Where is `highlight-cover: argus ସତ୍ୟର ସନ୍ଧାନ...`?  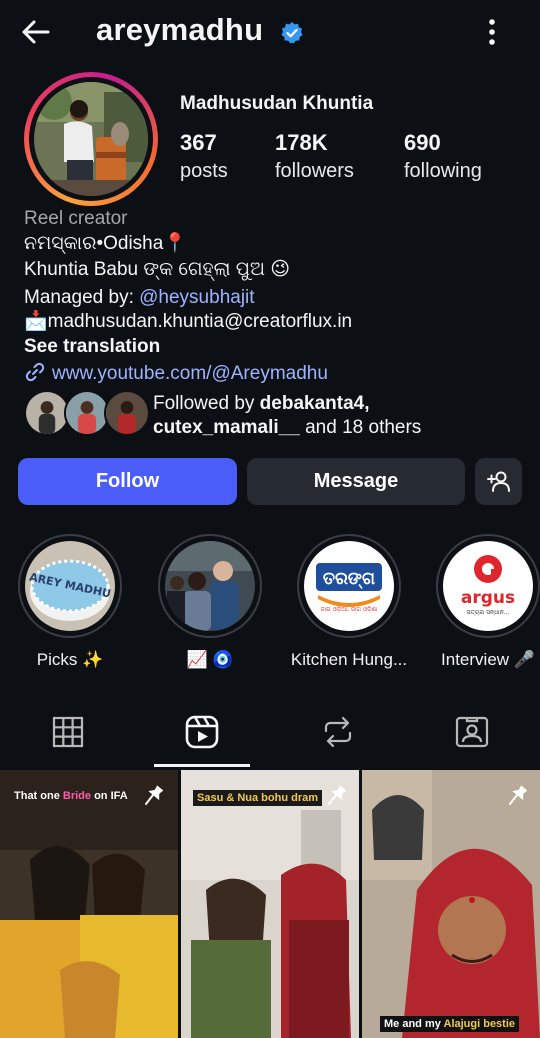
highlight-cover: argus ସତ୍ୟର ସନ୍ଧାନ... is located at coordinates (488, 586).